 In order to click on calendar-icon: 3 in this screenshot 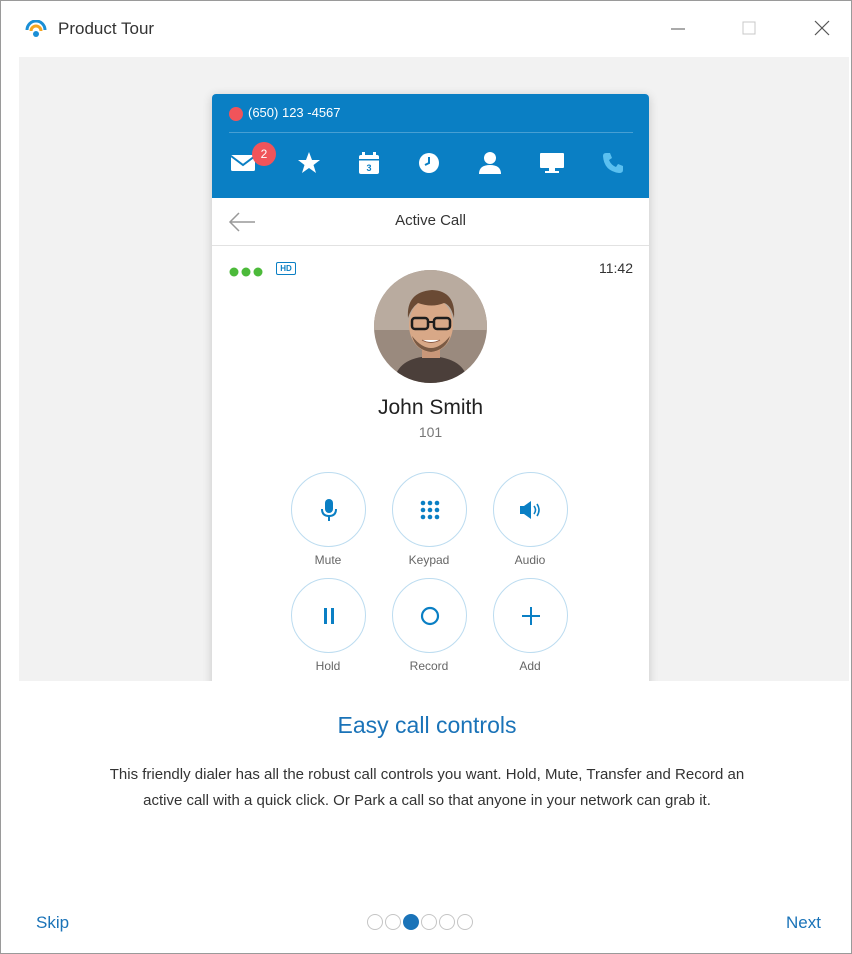, I will do `click(369, 163)`.